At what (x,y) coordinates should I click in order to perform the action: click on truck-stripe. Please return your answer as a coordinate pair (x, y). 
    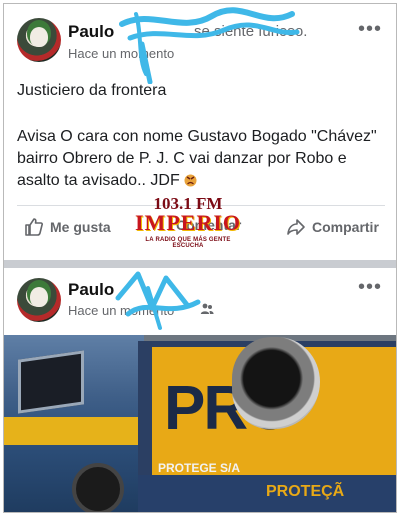
    Looking at the image, I should click on (74, 431).